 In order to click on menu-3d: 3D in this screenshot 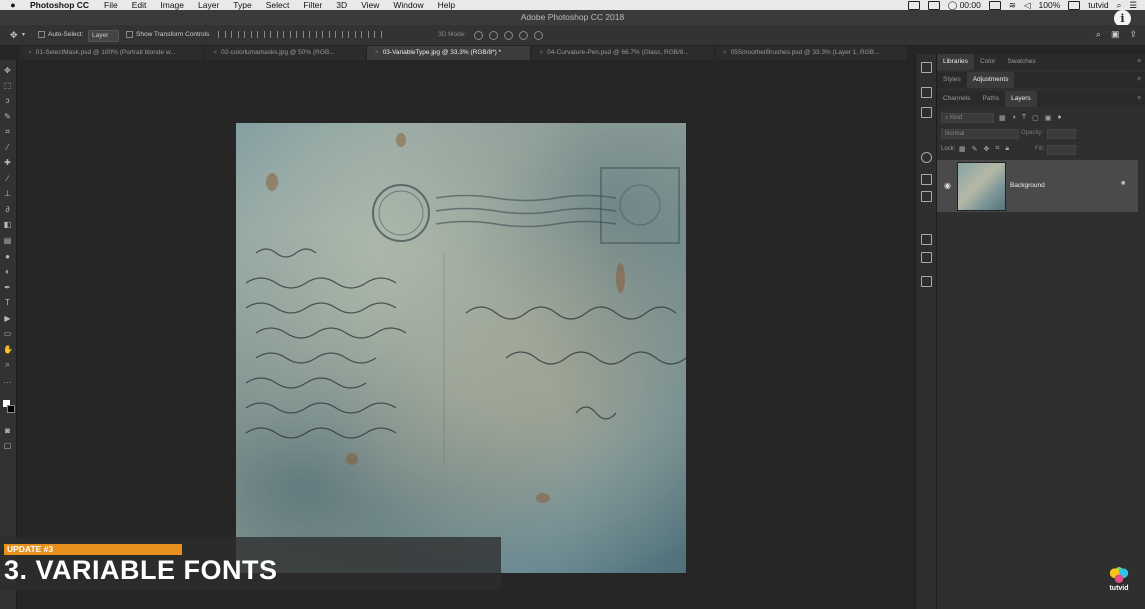, I will do `click(341, 5)`.